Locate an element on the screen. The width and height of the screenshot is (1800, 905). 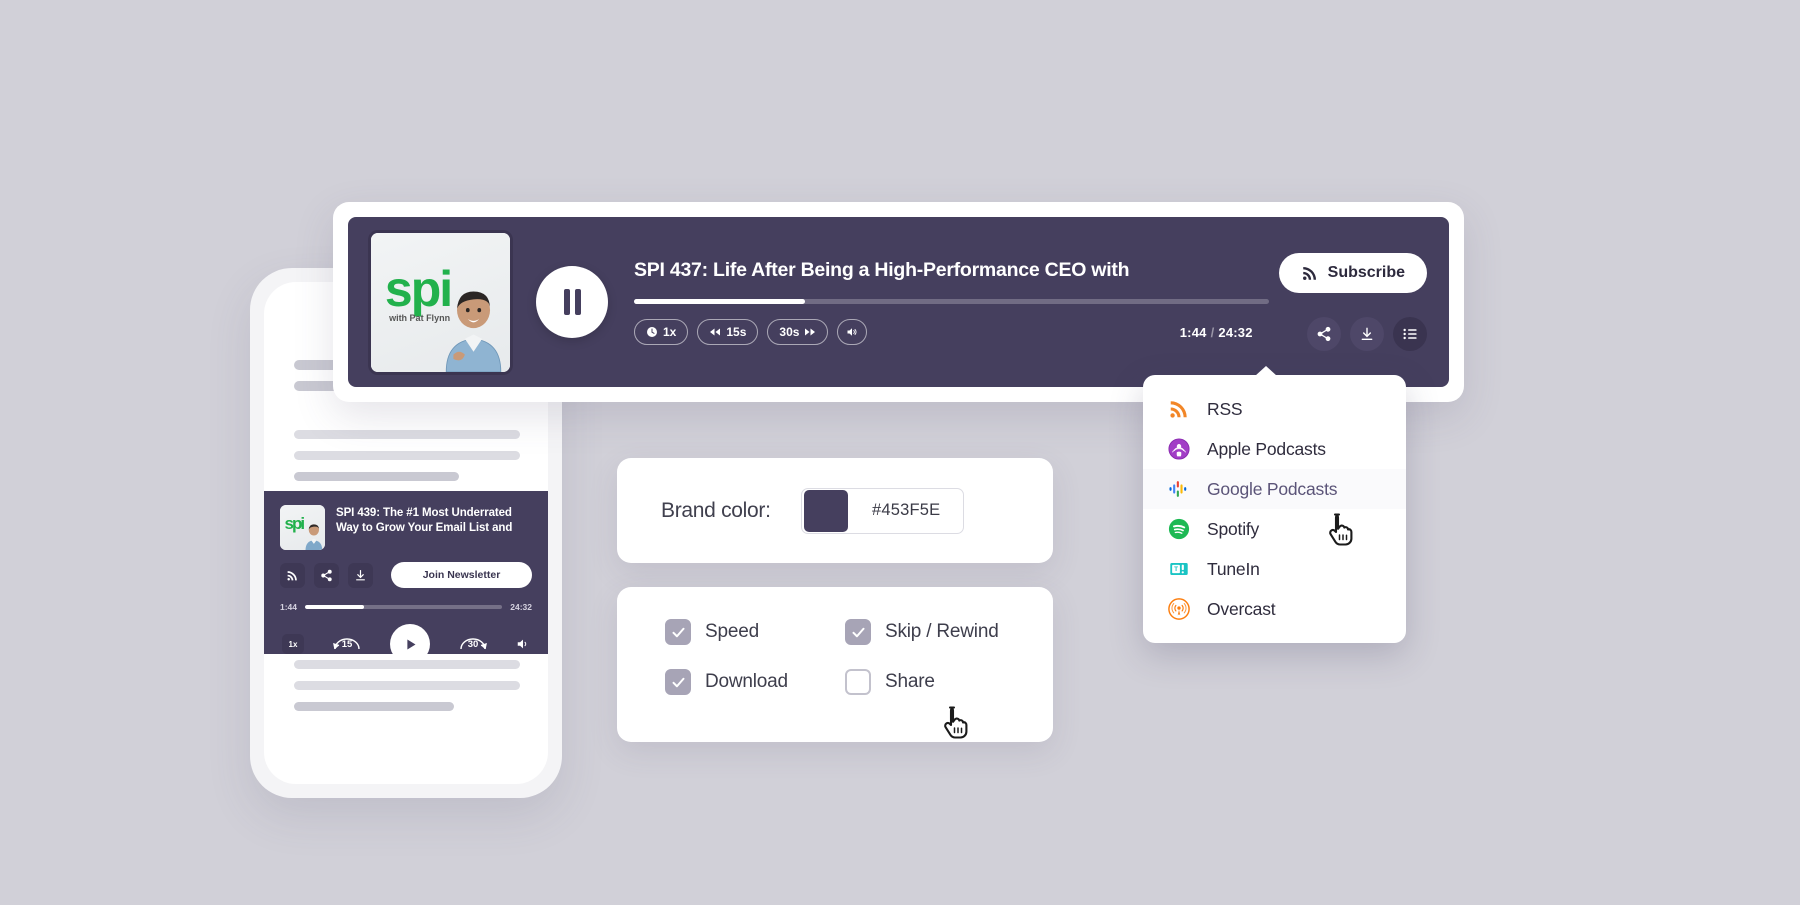
pause-icon is located at coordinates (572, 302).